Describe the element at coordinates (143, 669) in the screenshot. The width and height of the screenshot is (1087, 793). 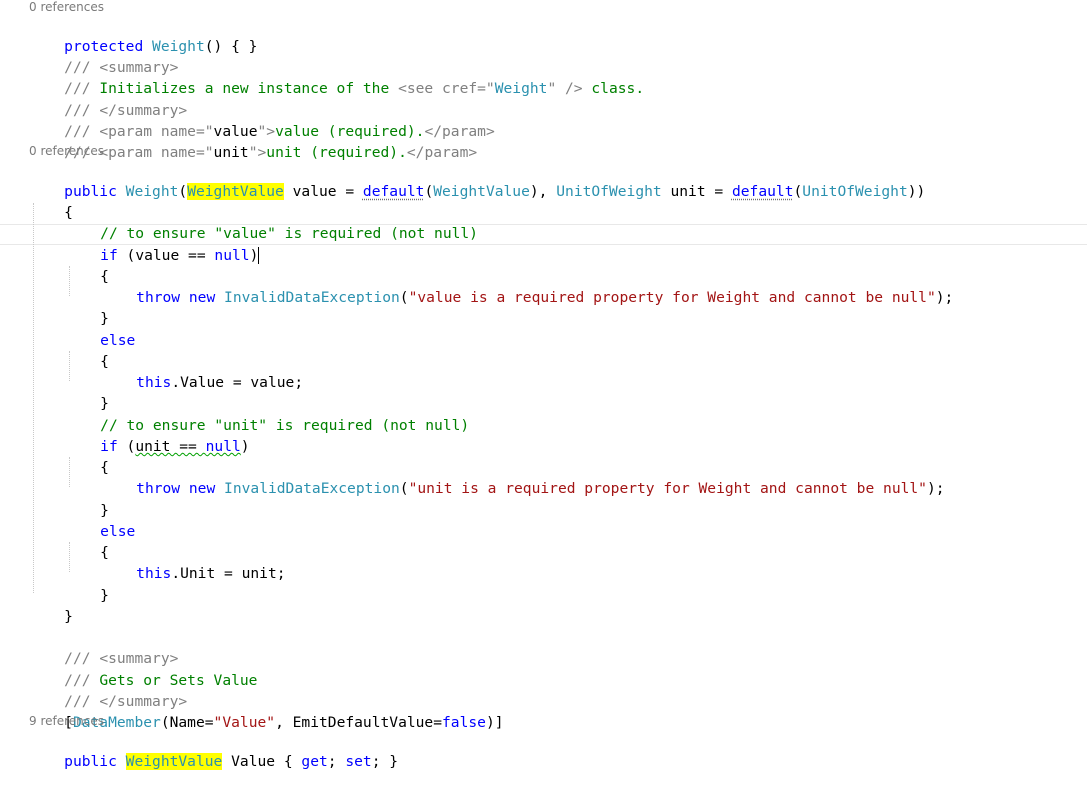
I see `code-line: /// Gets or Sets Value` at that location.